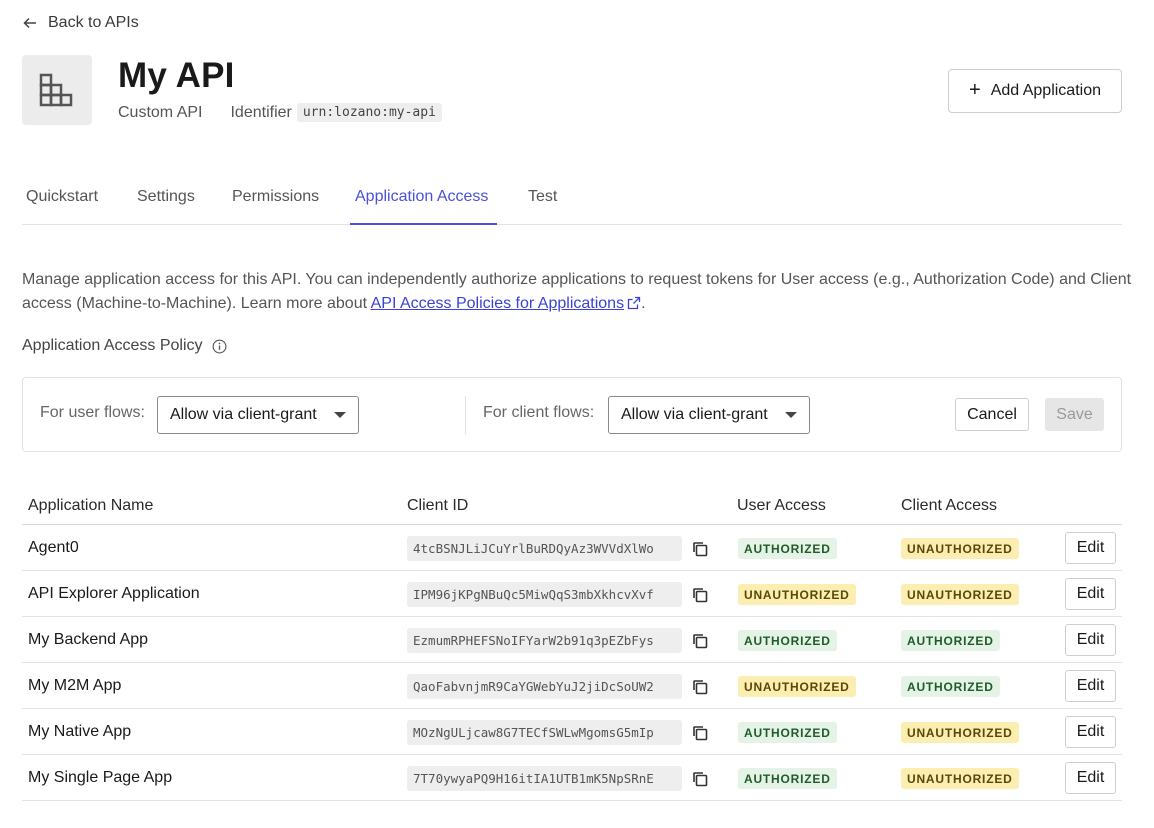 The width and height of the screenshot is (1154, 828). Describe the element at coordinates (544, 640) in the screenshot. I see `client-id-value: EzmumRPHEFSNoIFYarW2b91q3pEZbFys` at that location.